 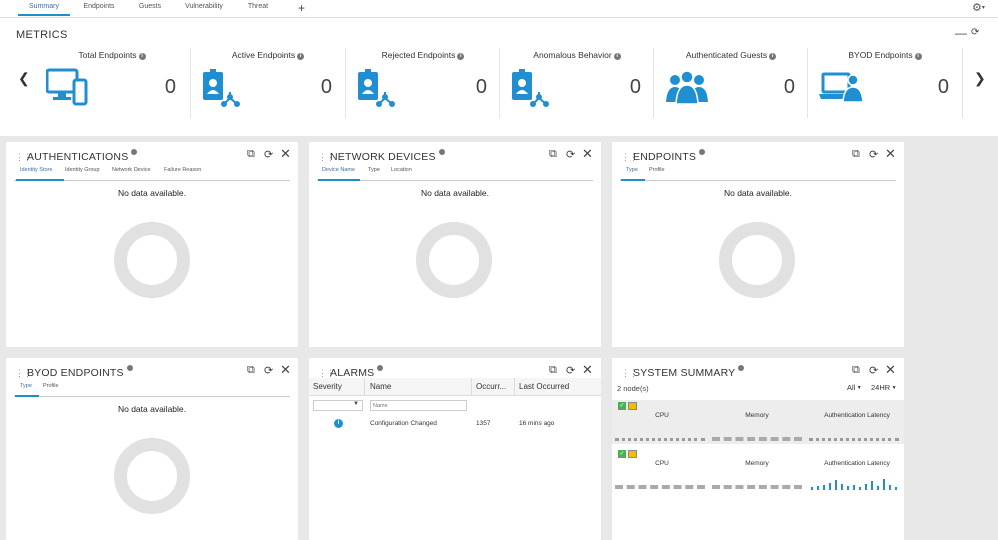 What do you see at coordinates (514, 387) in the screenshot?
I see `column-divider` at bounding box center [514, 387].